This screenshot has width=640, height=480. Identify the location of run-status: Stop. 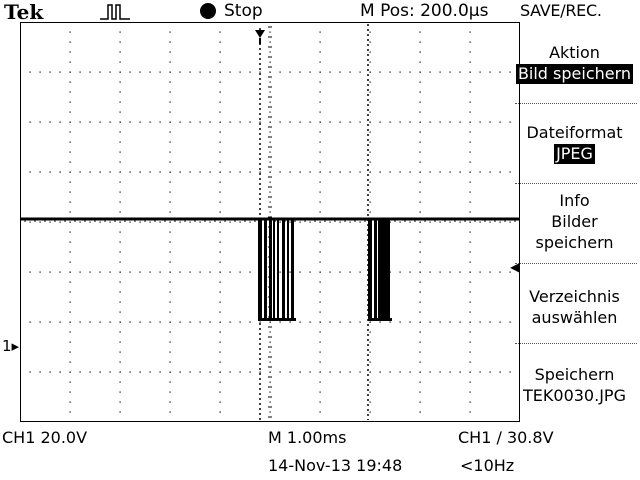
(243, 11).